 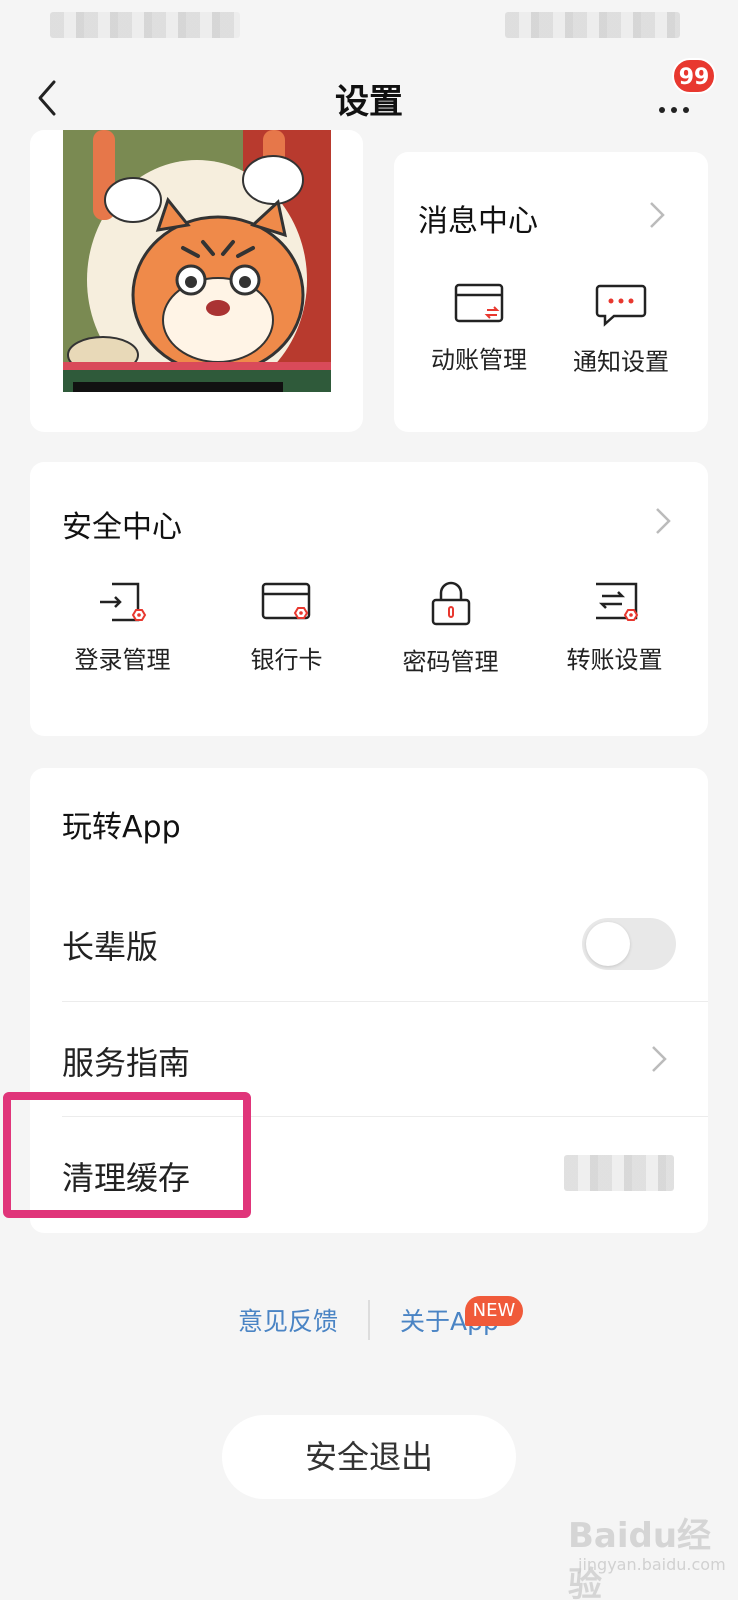 What do you see at coordinates (619, 1173) in the screenshot?
I see `cache-size-blurred` at bounding box center [619, 1173].